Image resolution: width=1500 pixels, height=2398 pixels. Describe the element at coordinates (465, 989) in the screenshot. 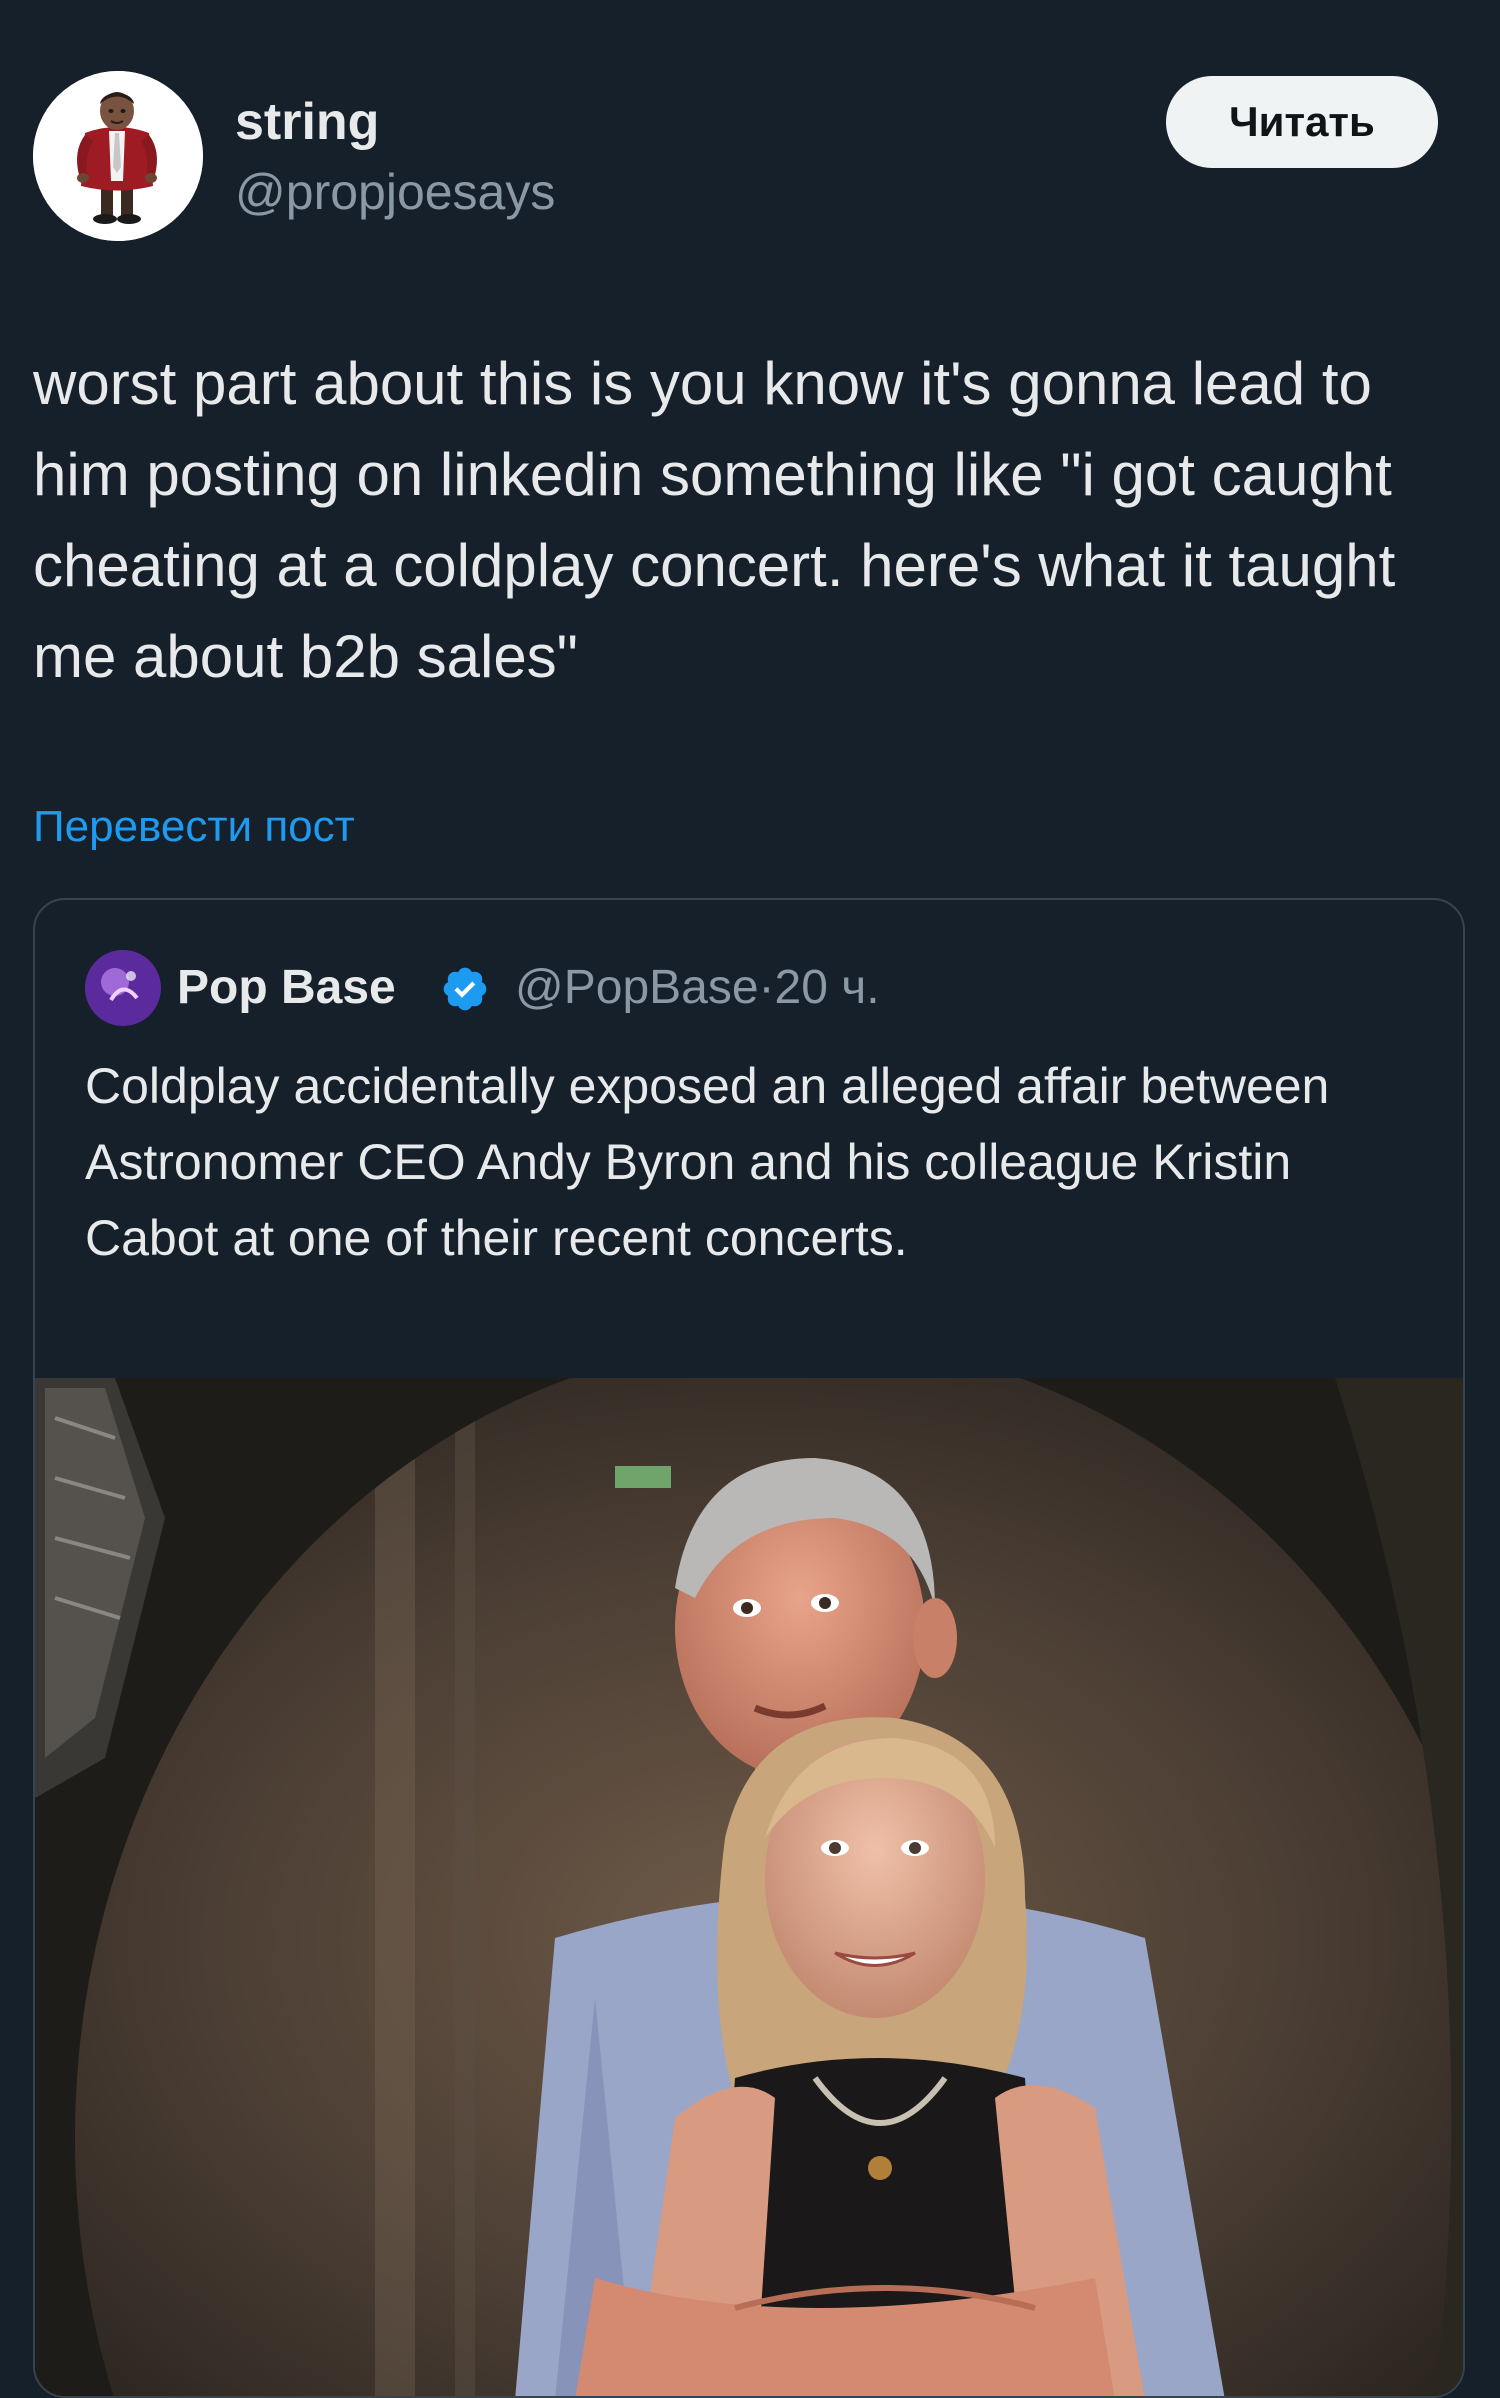

I see `verified-badge-icon` at that location.